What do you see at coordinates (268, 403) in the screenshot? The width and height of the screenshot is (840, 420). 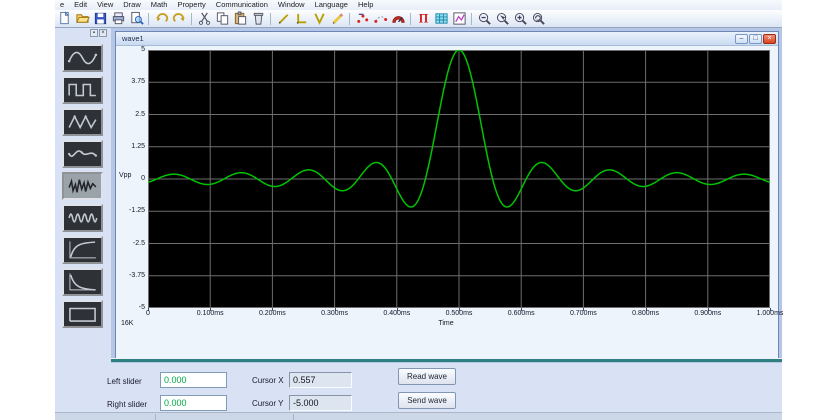 I see `cursor-y-label: Cursor Y` at bounding box center [268, 403].